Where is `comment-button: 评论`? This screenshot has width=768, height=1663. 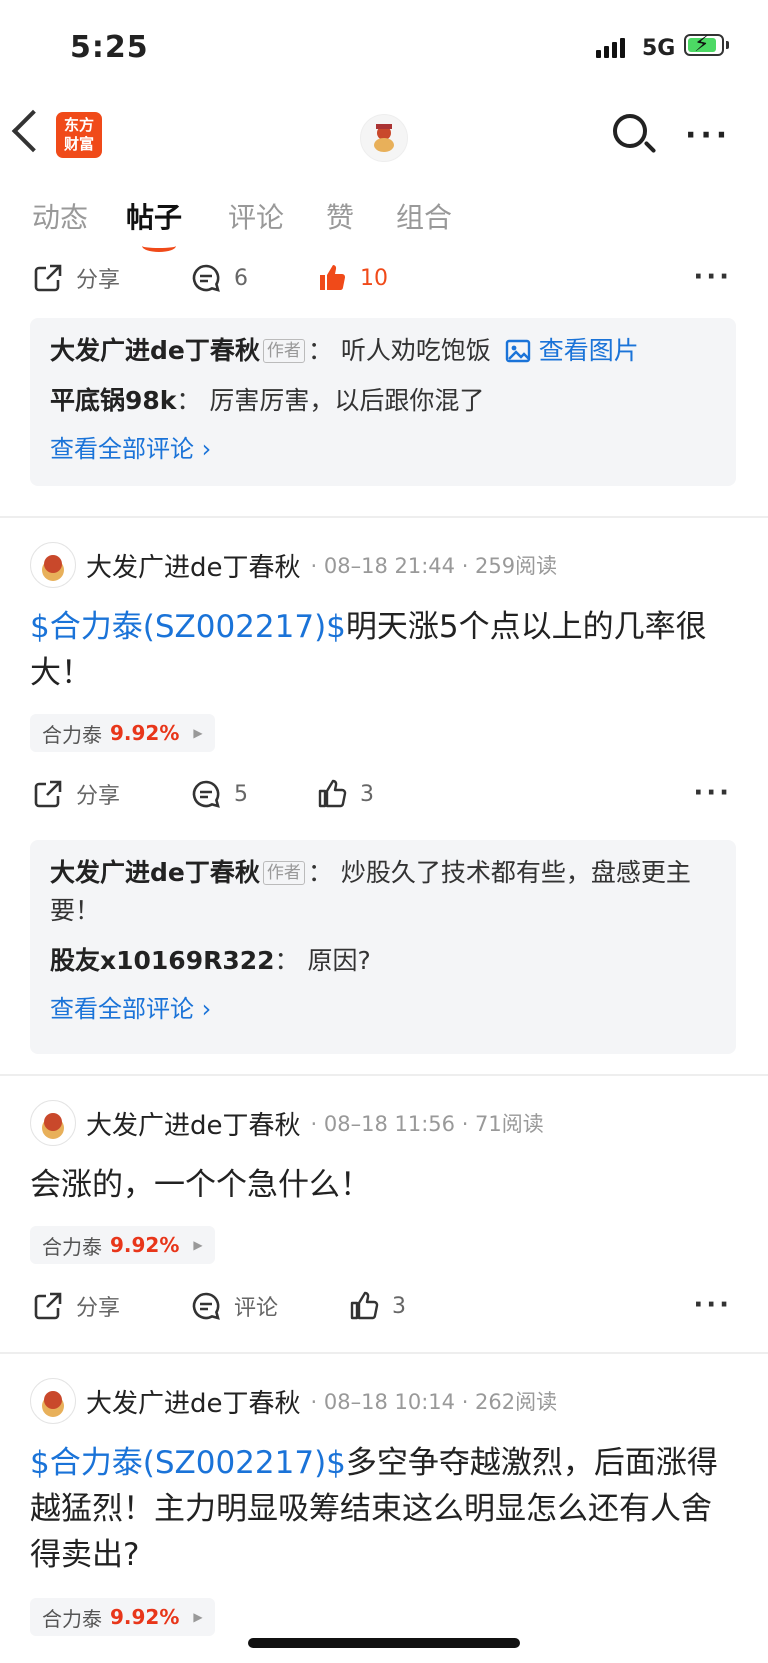 comment-button: 评论 is located at coordinates (234, 1306).